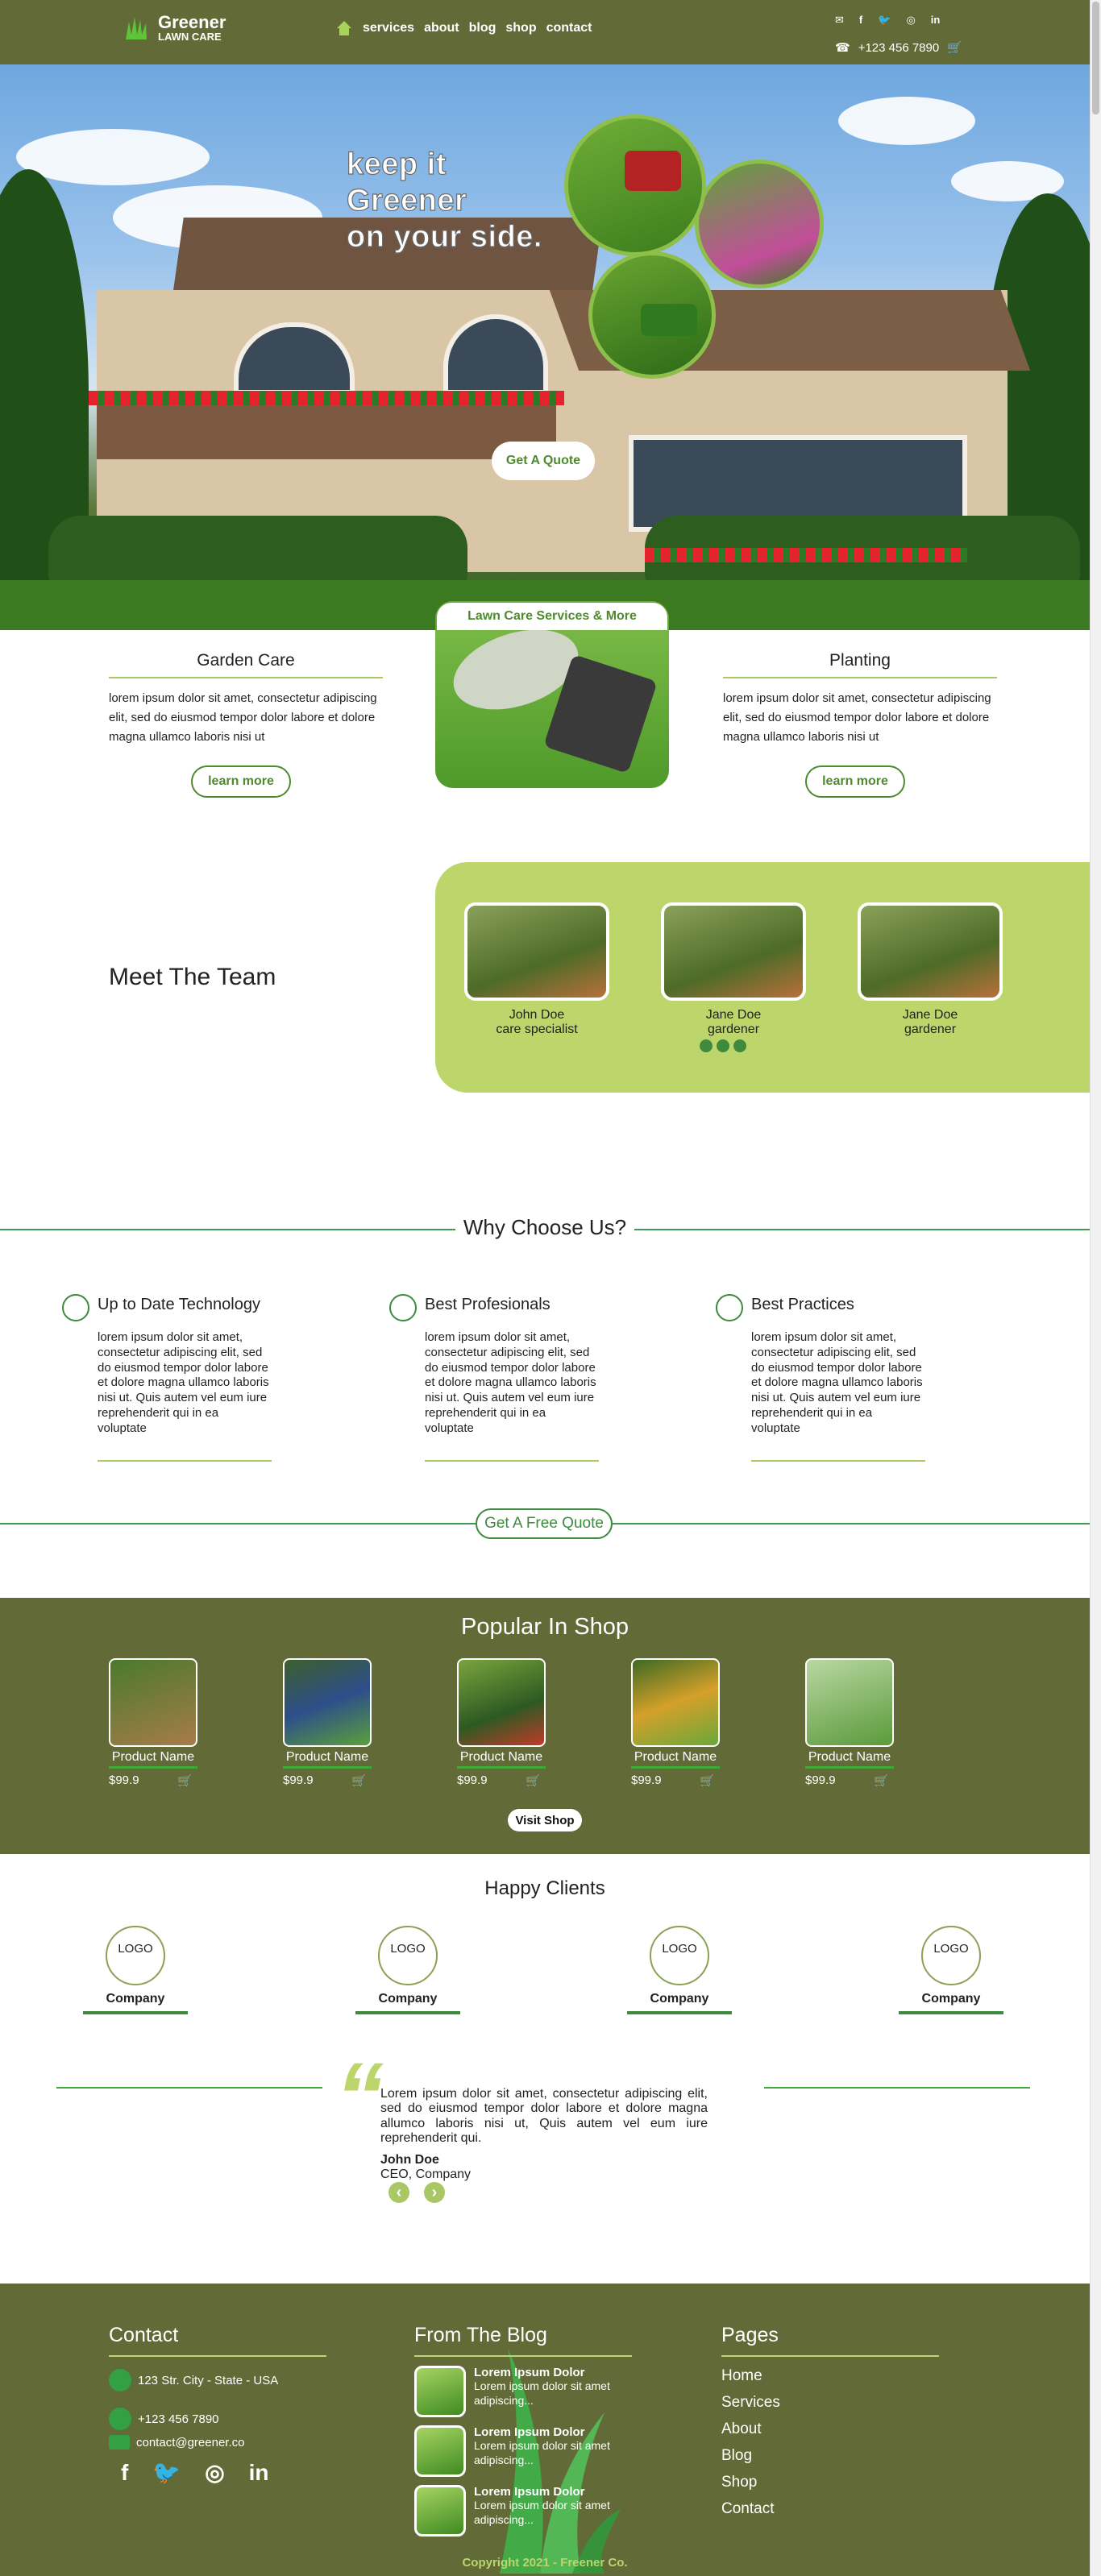 The width and height of the screenshot is (1101, 2576). What do you see at coordinates (75, 1307) in the screenshot?
I see `grass-icon` at bounding box center [75, 1307].